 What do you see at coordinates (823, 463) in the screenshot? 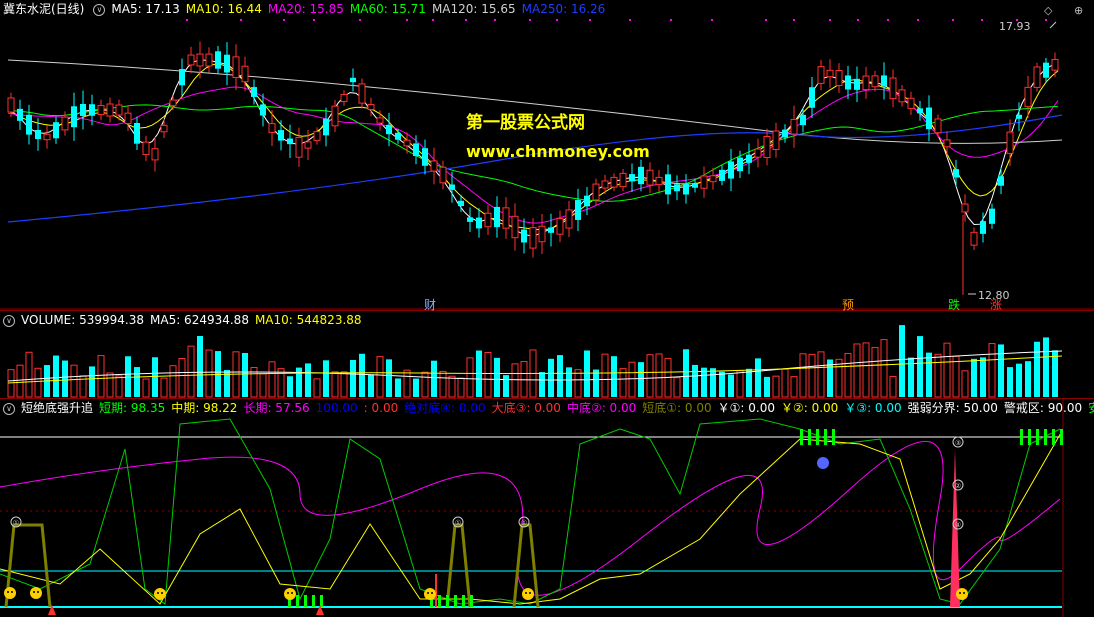
I see `sad-face-icon` at bounding box center [823, 463].